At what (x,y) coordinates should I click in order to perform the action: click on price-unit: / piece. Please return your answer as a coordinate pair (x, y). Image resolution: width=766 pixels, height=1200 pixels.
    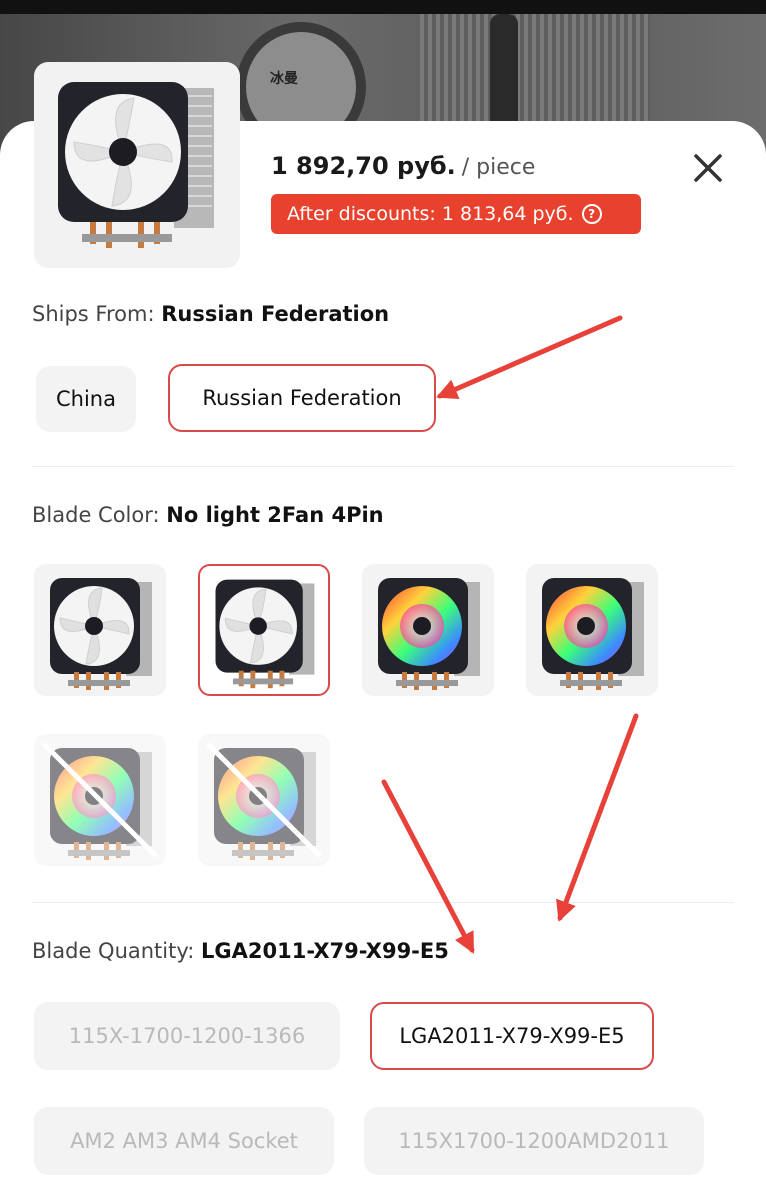
    Looking at the image, I should click on (498, 167).